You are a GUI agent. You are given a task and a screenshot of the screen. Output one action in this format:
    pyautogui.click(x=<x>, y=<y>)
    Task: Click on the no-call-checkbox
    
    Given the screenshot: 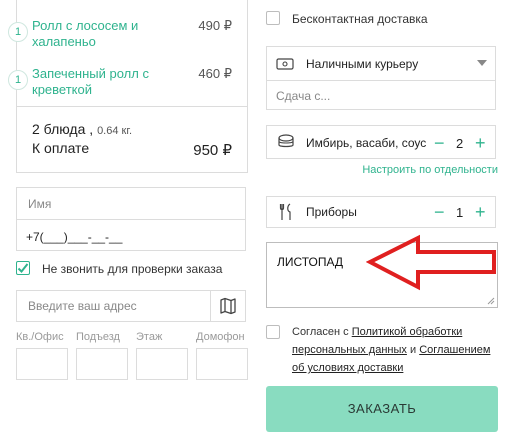 What is the action you would take?
    pyautogui.click(x=23, y=268)
    